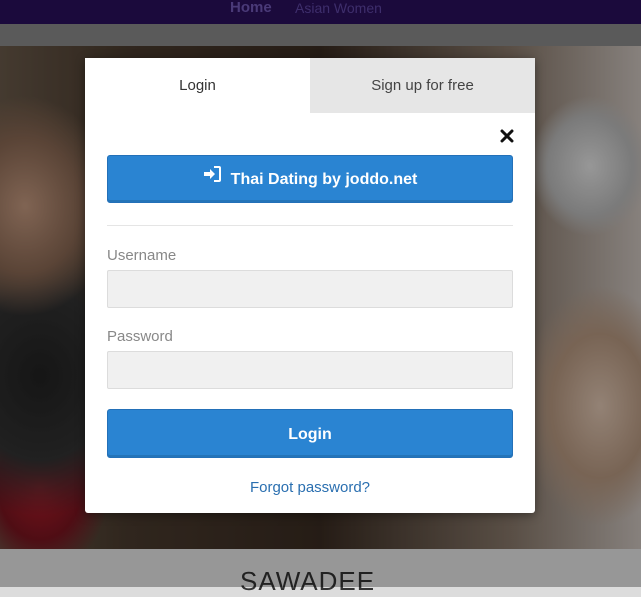  I want to click on site-login-button-label: Thai Dating by joddo.net, so click(324, 179).